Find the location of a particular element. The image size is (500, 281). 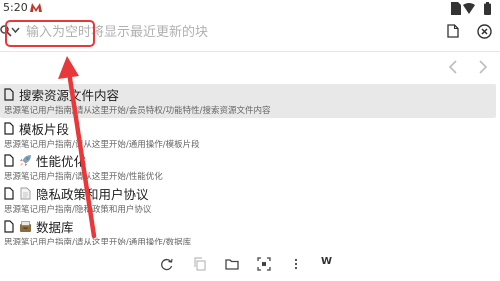

divider is located at coordinates (250, 51).